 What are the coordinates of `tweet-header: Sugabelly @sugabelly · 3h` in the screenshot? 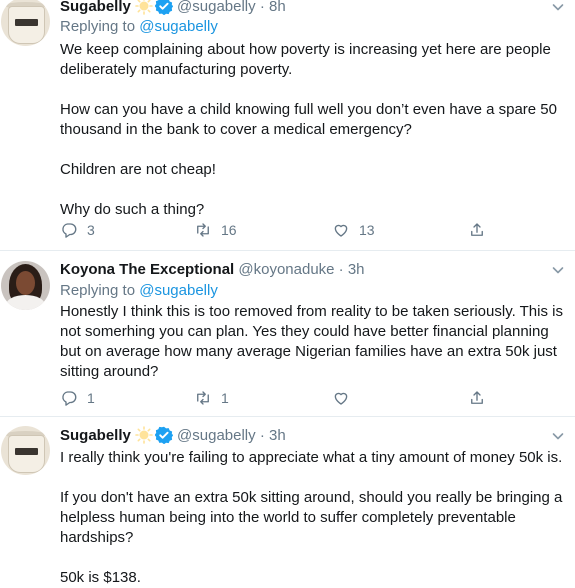 It's located at (173, 436).